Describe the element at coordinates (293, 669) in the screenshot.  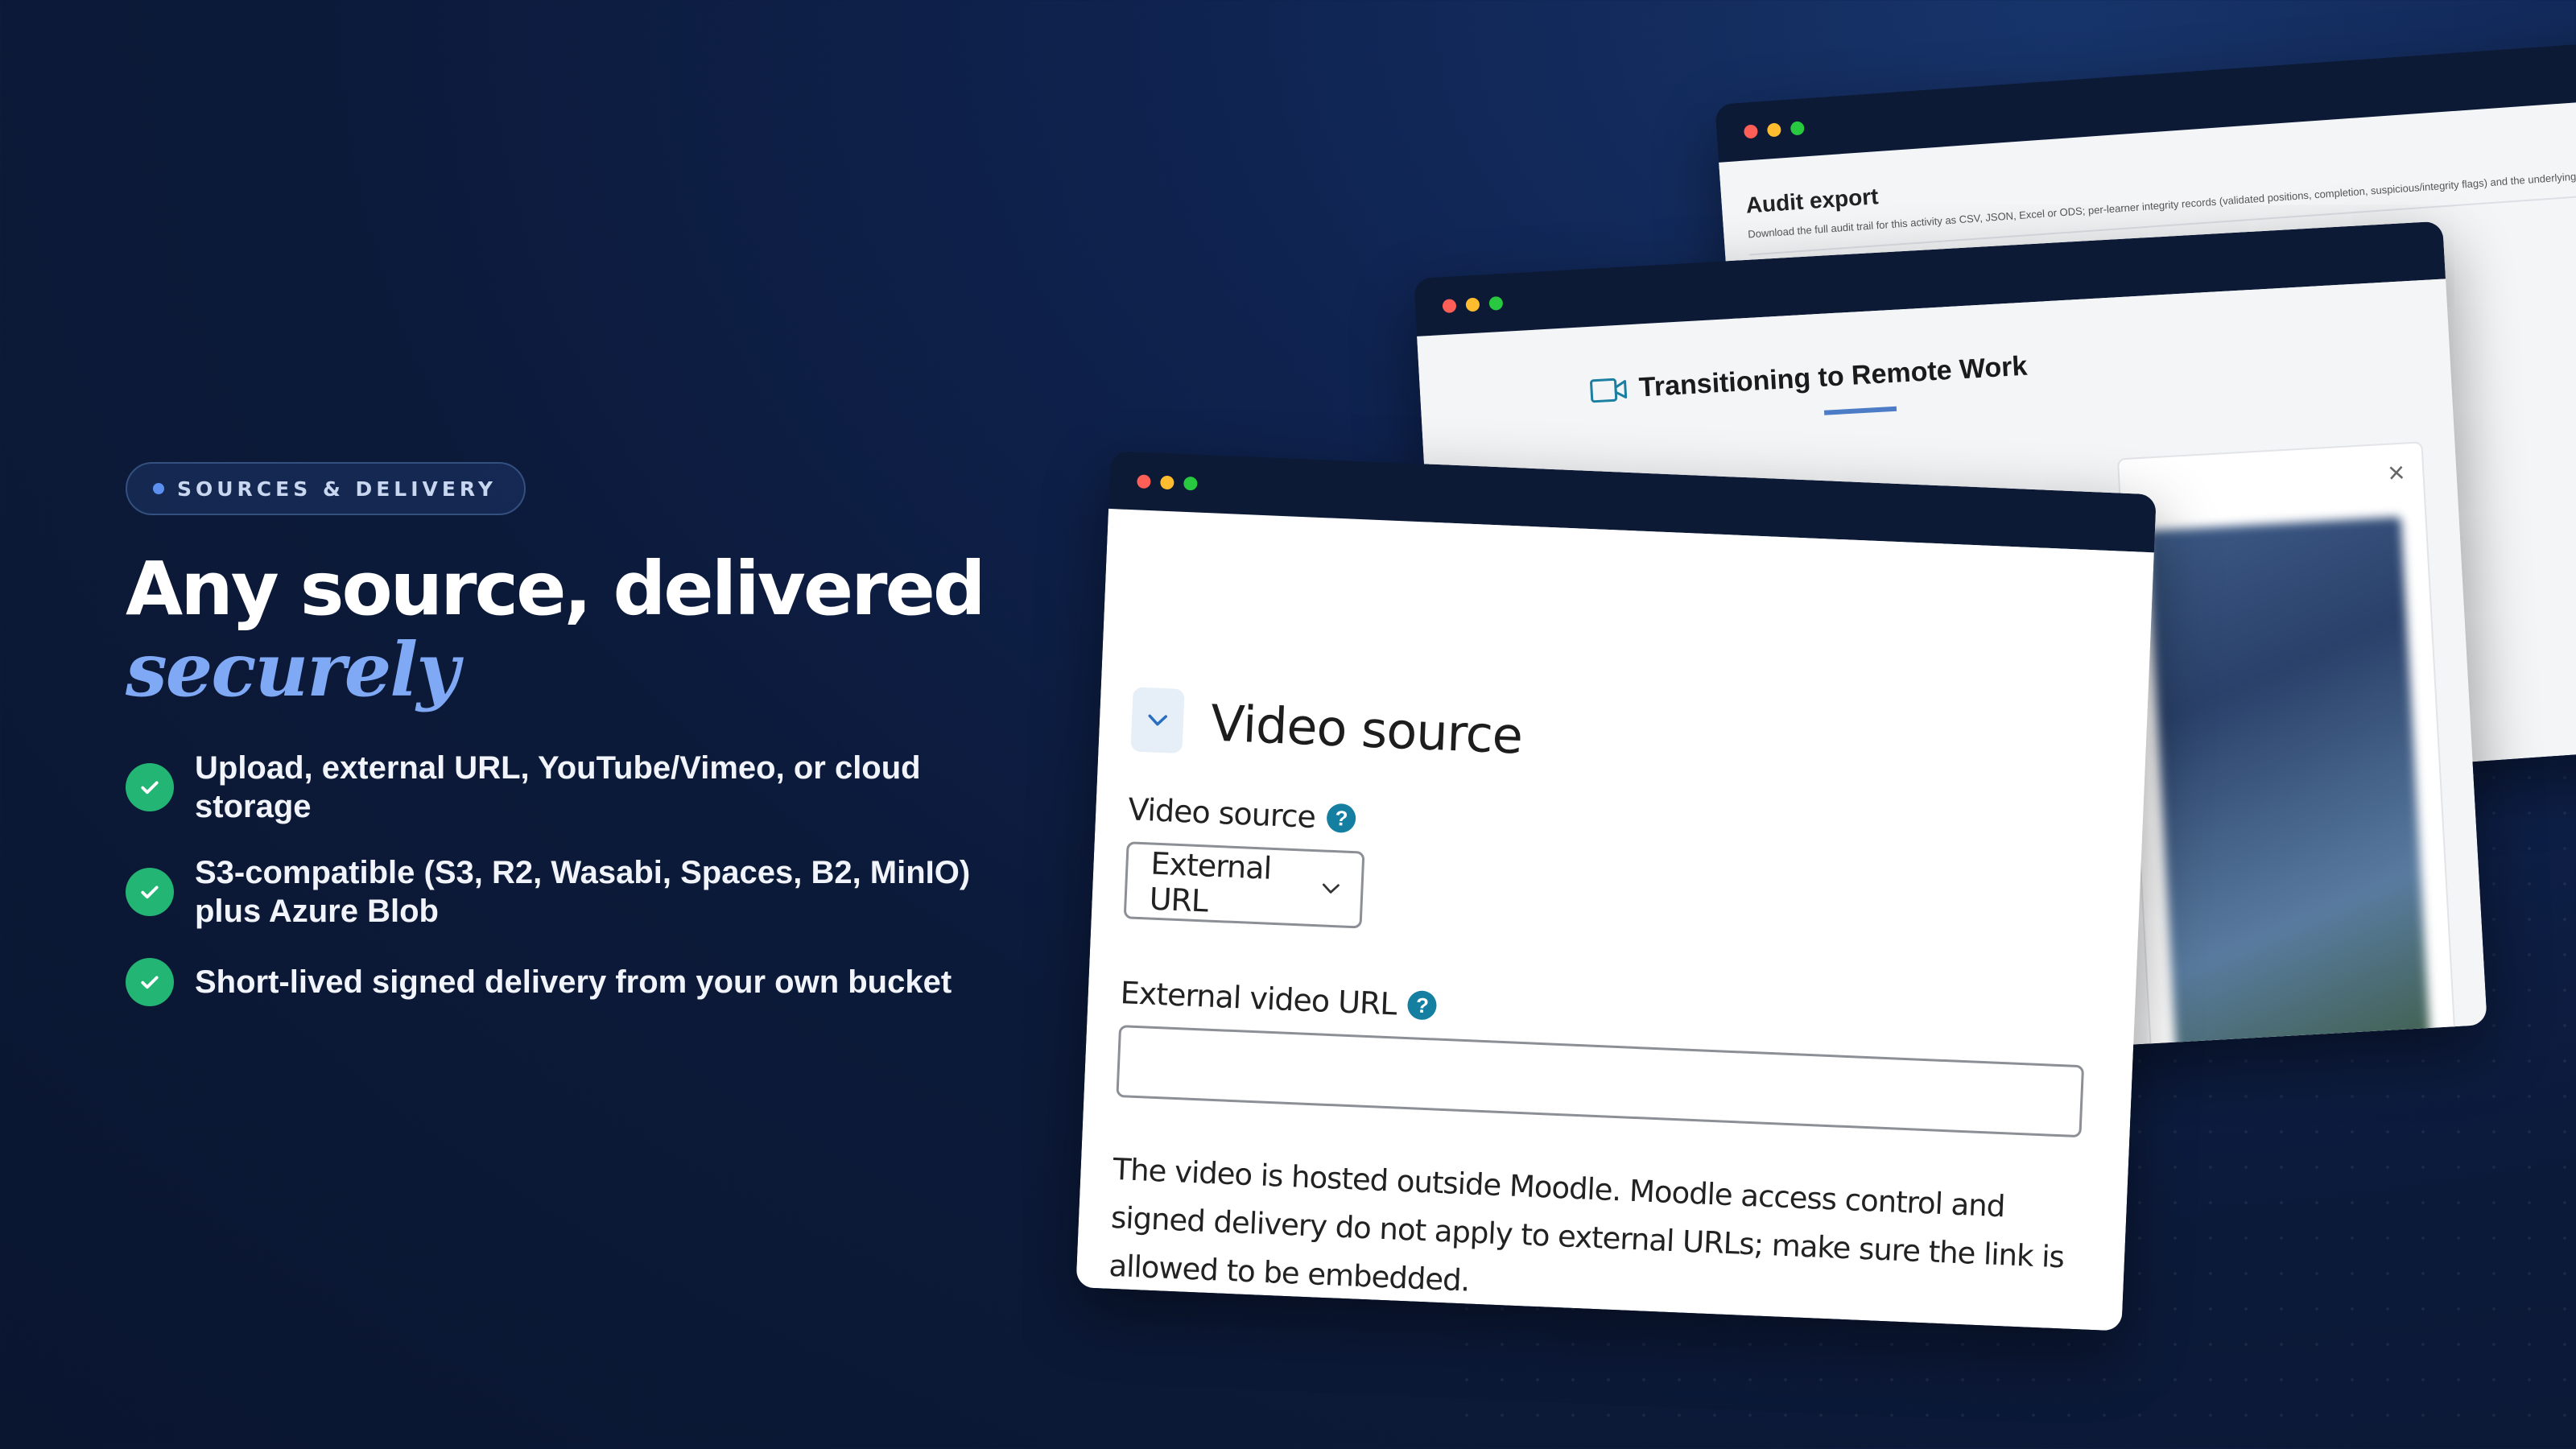
I see `headline-emphasis: securely` at that location.